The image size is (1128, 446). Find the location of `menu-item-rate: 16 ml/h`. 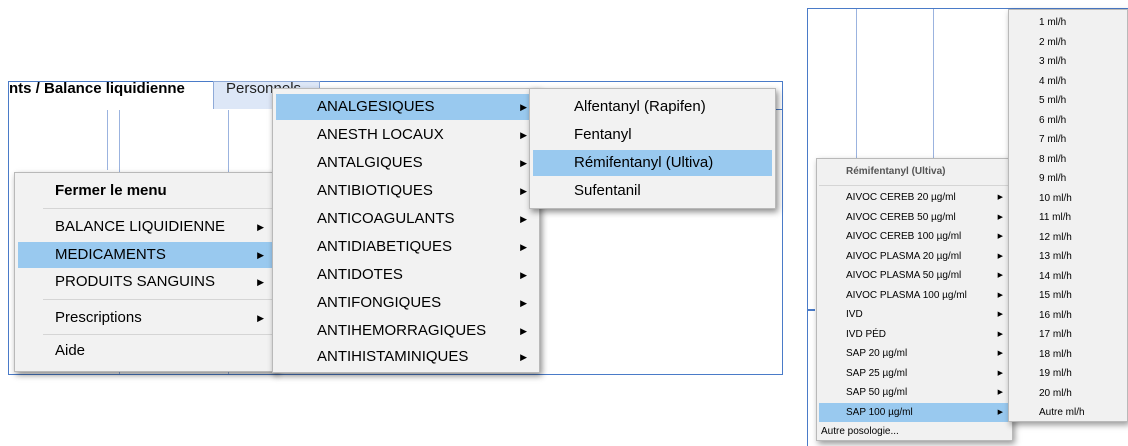

menu-item-rate: 16 ml/h is located at coordinates (1068, 316).